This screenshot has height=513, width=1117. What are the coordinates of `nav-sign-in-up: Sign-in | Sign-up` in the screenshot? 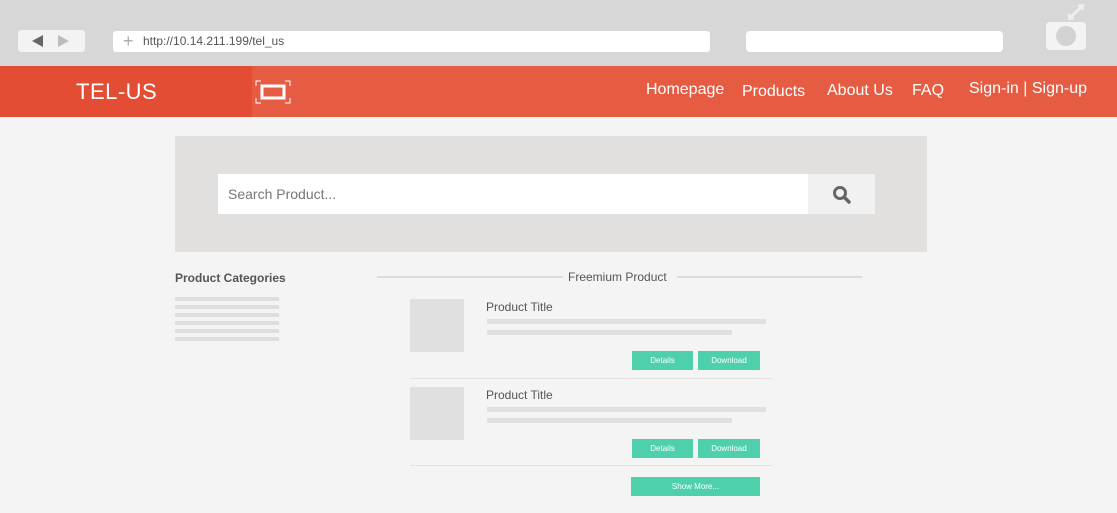 It's located at (1028, 89).